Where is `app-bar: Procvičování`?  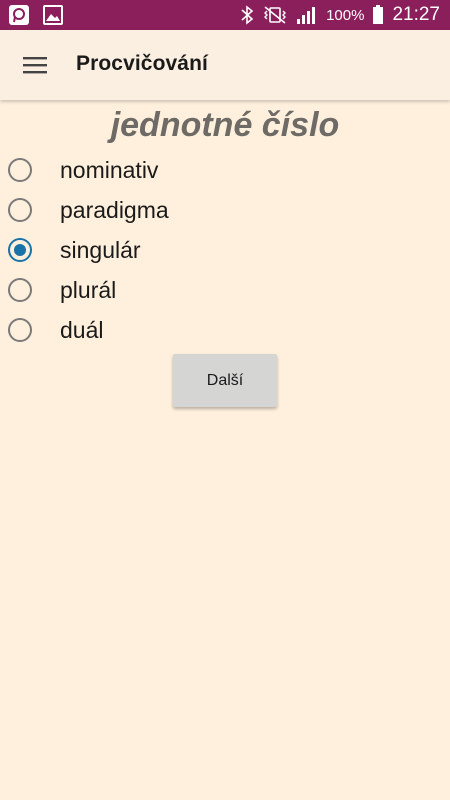
app-bar: Procvičování is located at coordinates (225, 65).